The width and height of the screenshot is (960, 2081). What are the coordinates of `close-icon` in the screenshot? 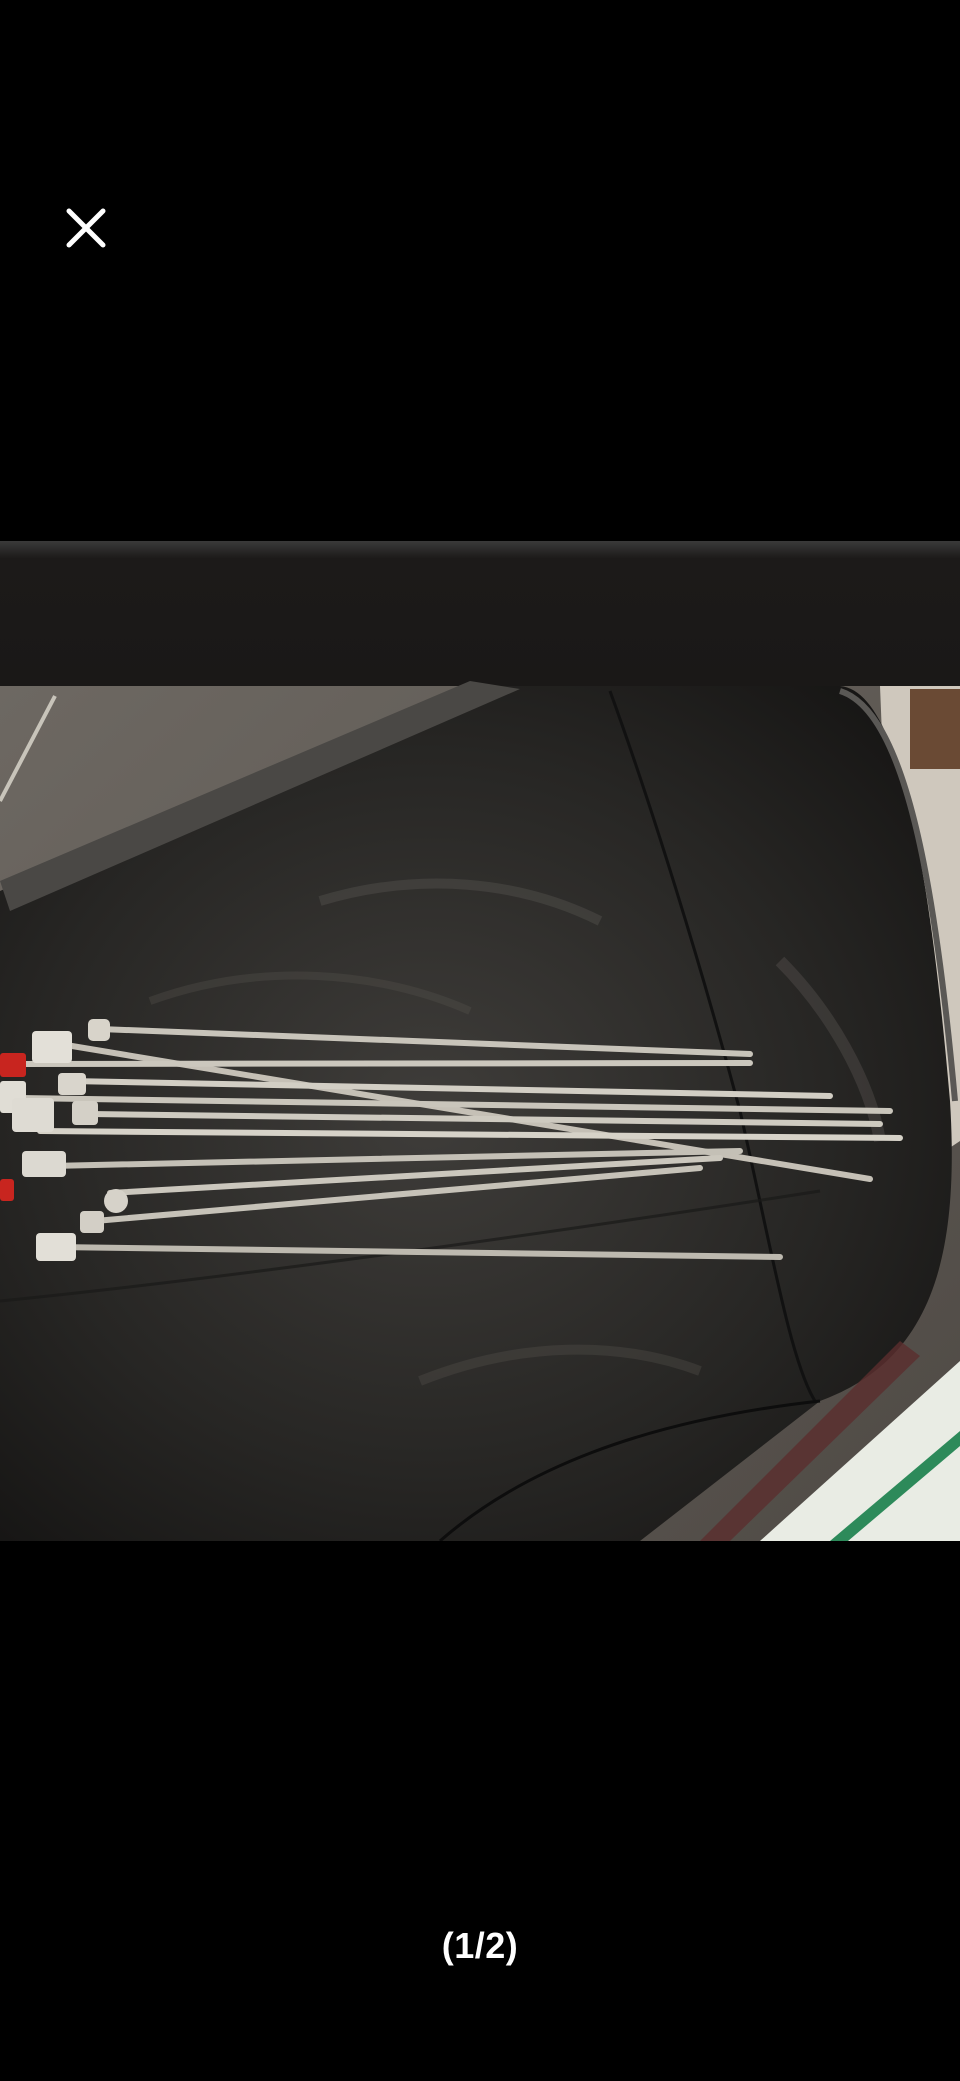 It's located at (86, 228).